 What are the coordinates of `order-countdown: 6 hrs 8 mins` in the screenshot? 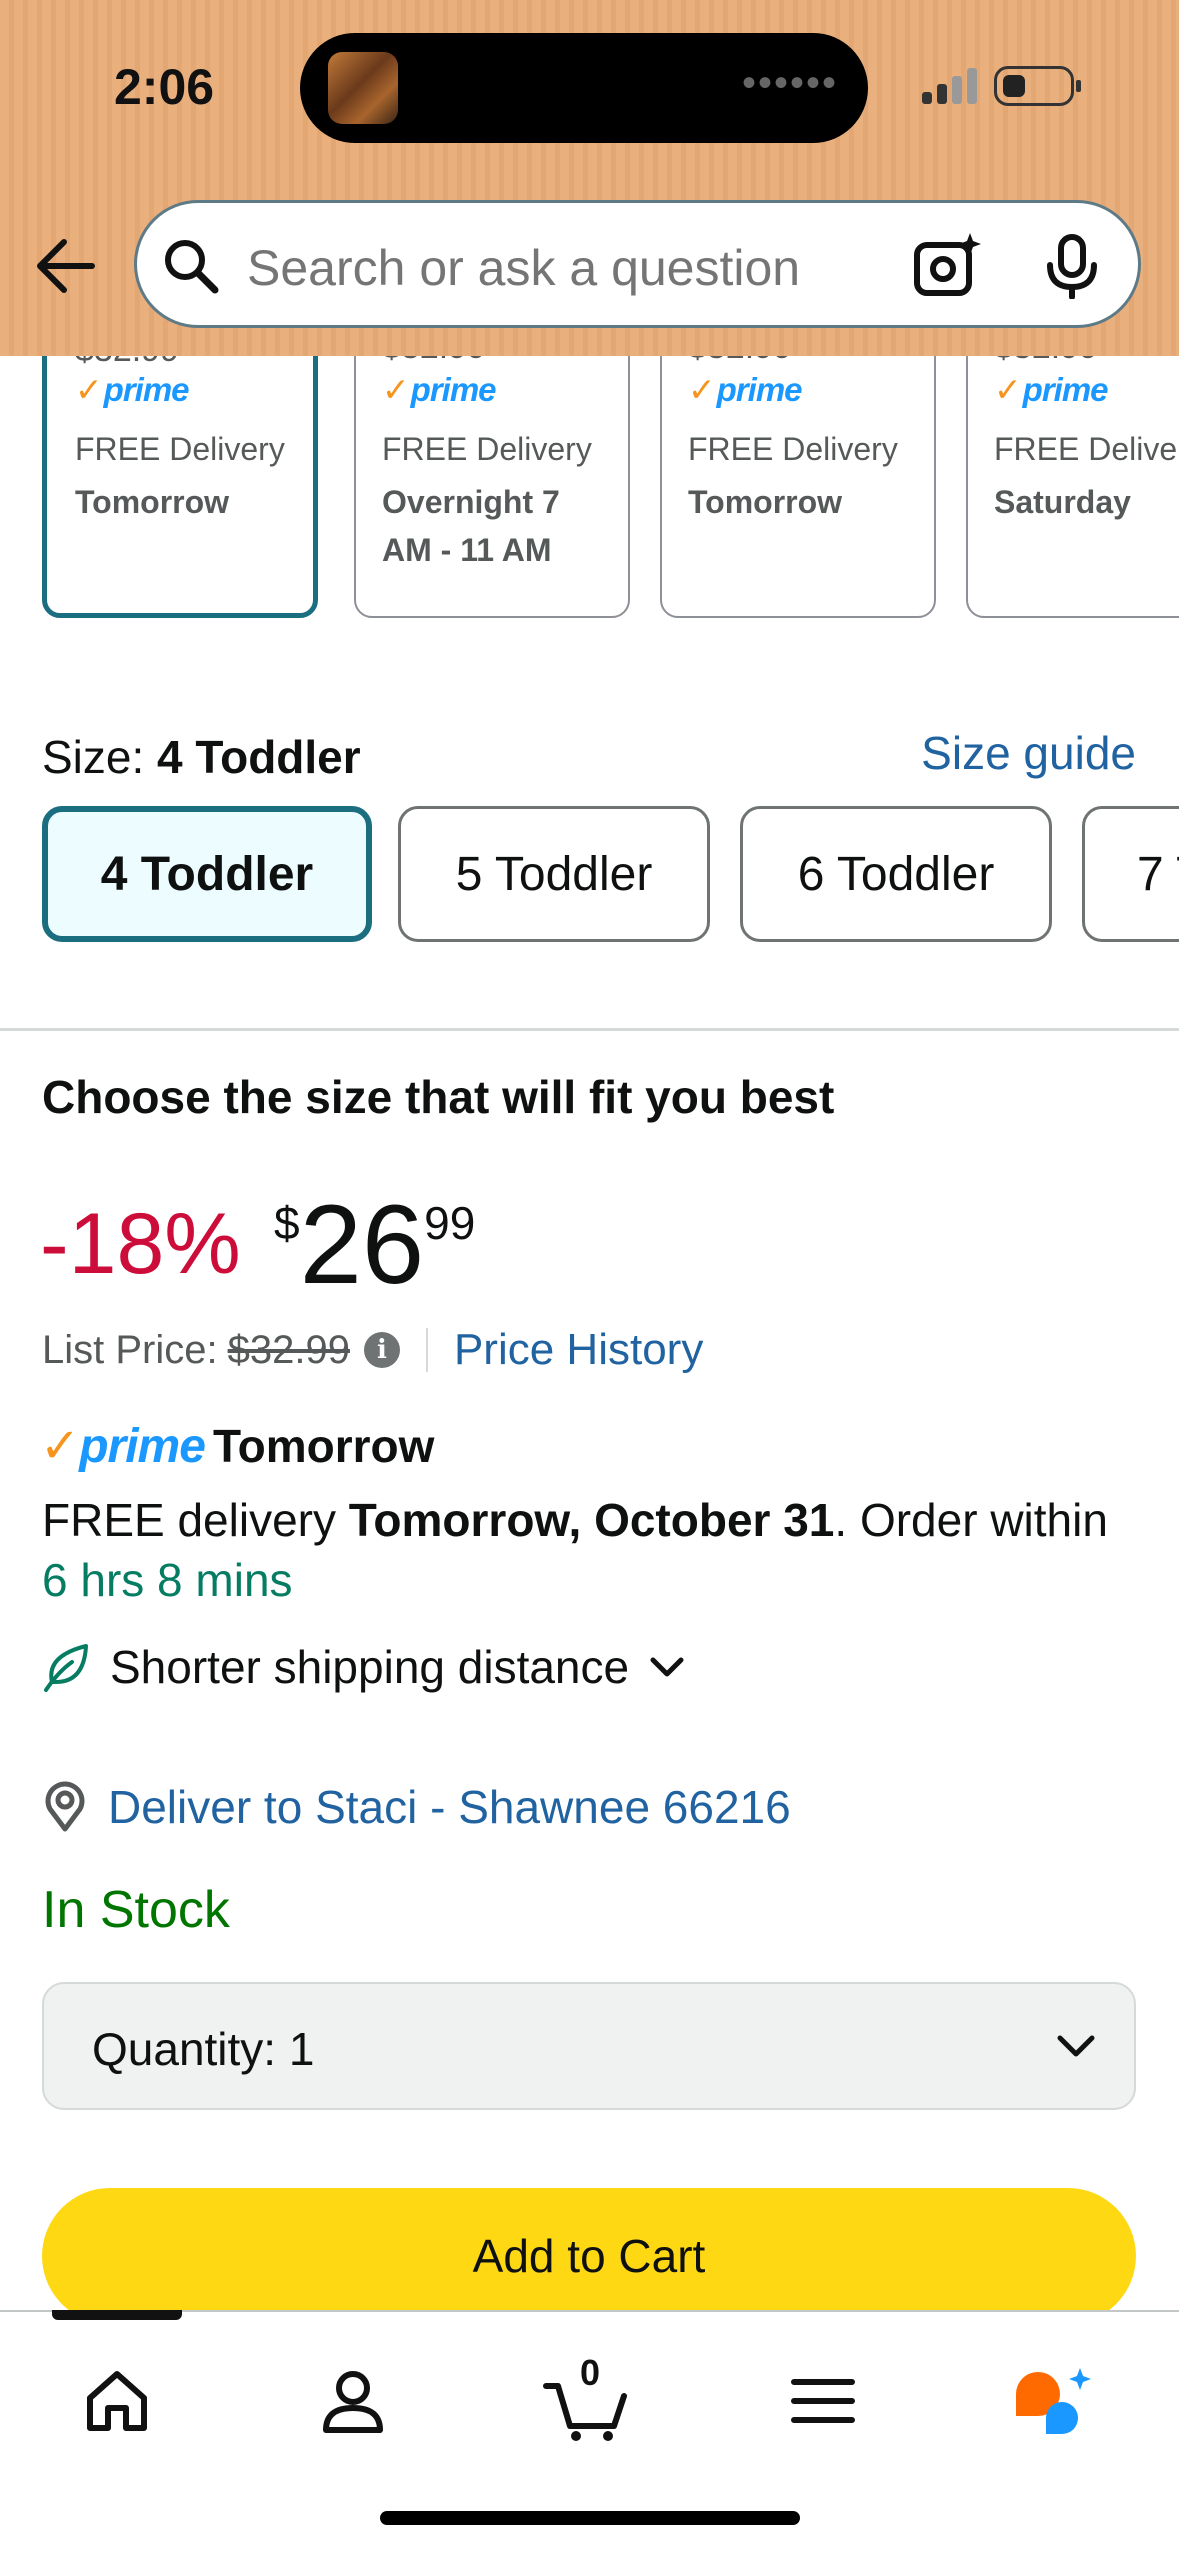 It's located at (167, 1580).